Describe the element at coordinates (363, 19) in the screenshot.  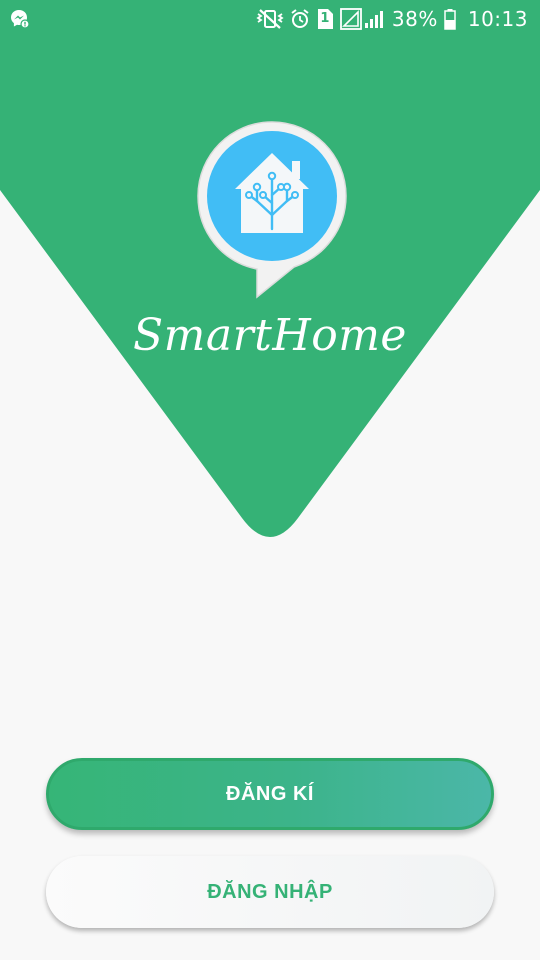
I see `signal-icon` at that location.